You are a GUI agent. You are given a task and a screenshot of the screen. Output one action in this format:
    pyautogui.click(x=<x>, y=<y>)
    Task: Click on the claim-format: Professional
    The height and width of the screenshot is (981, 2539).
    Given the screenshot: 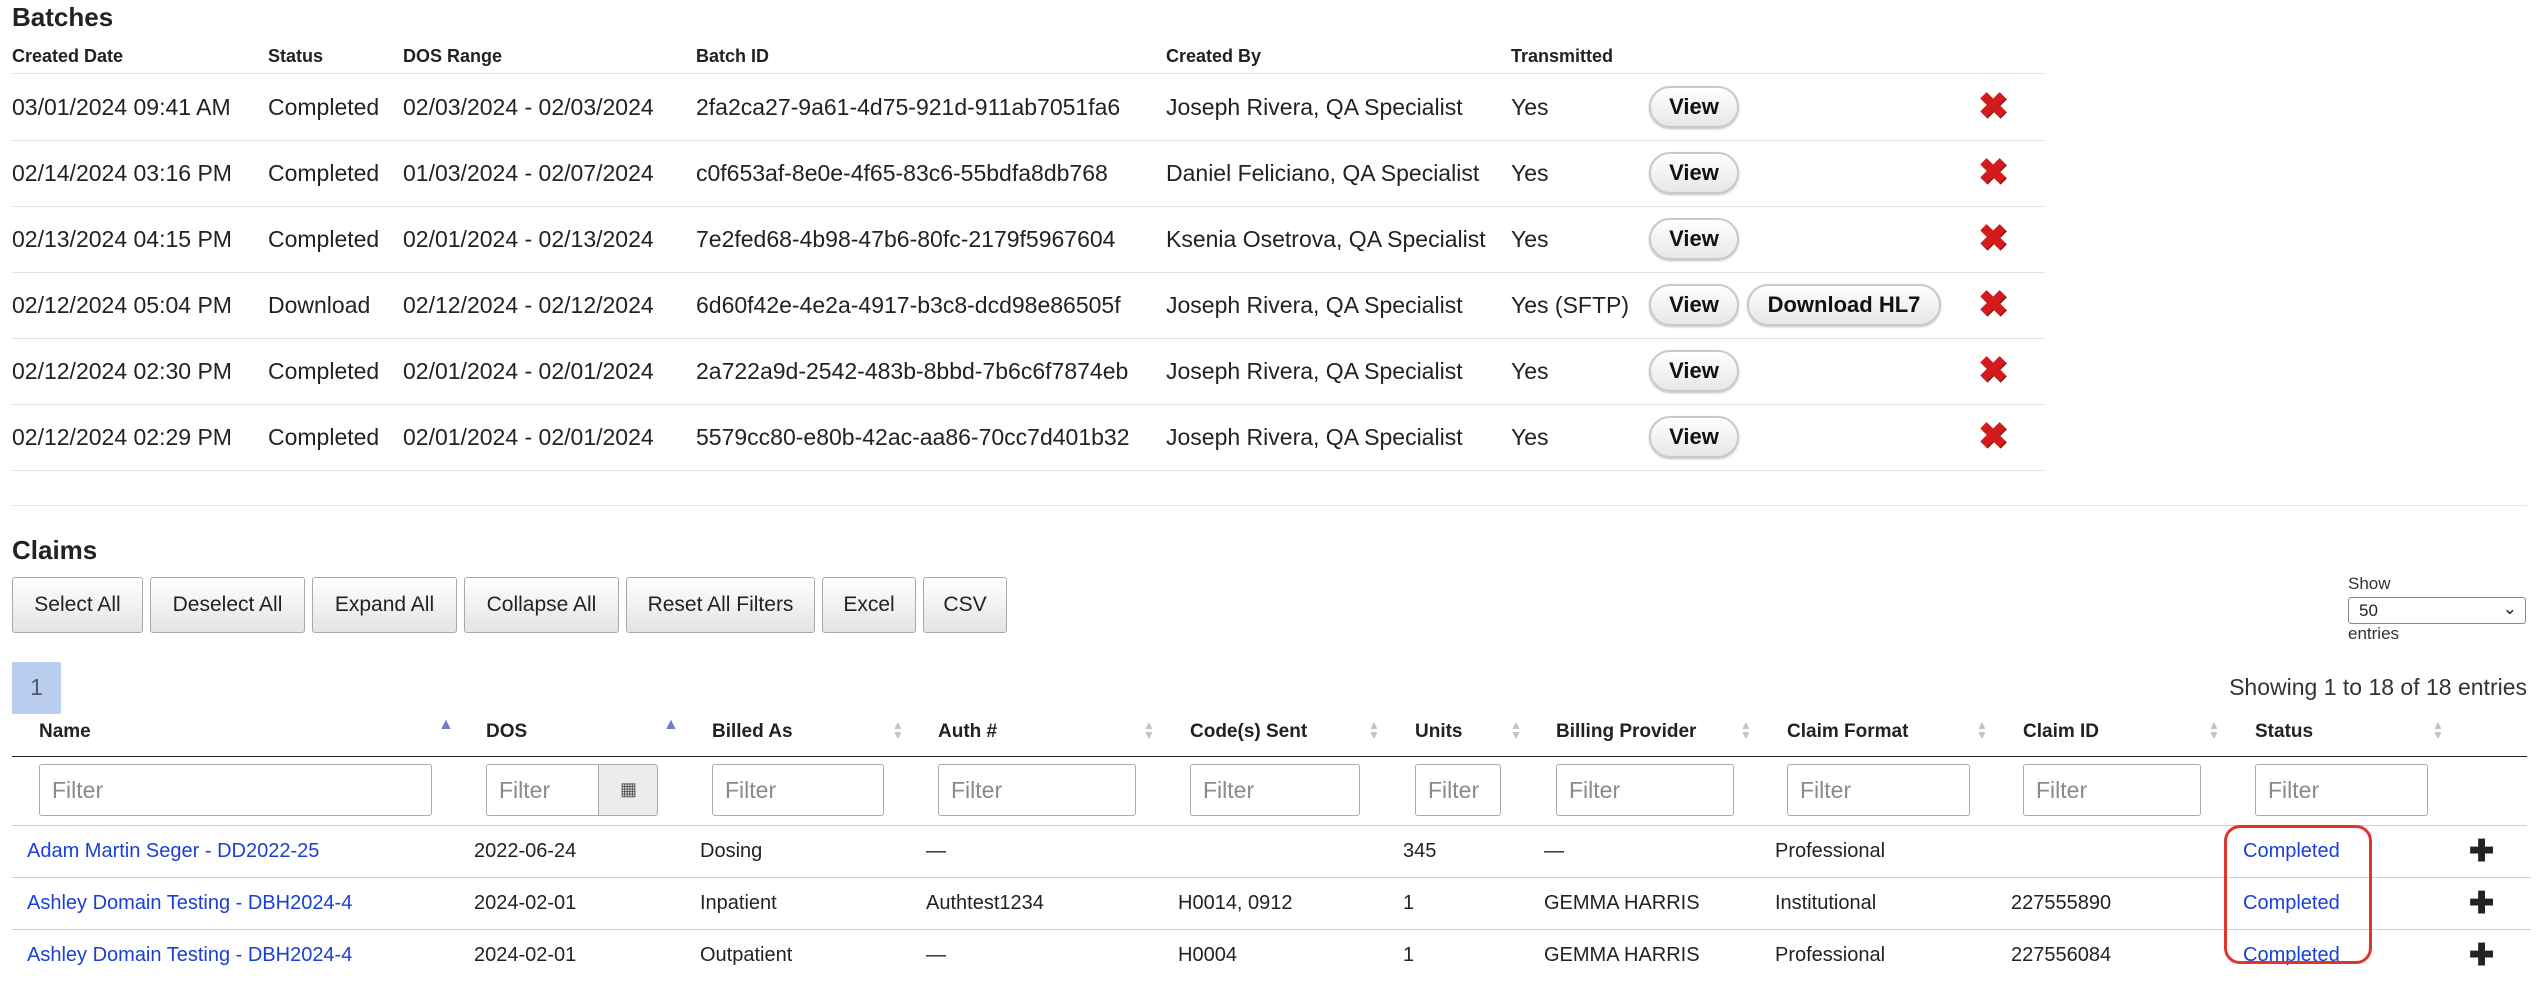 What is the action you would take?
    pyautogui.click(x=1830, y=955)
    